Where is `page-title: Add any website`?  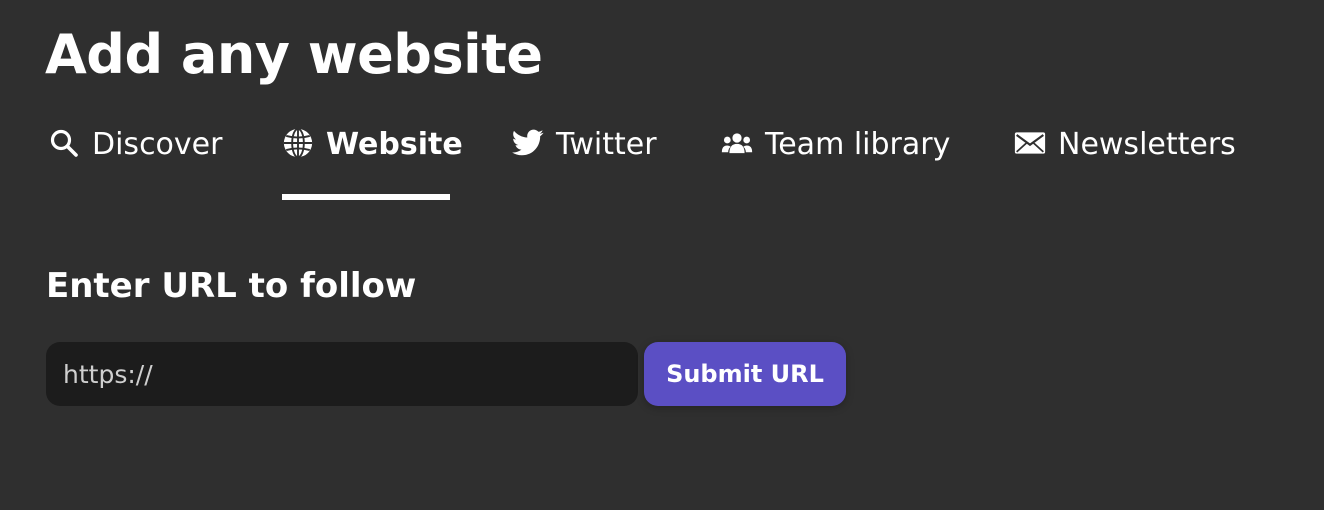
page-title: Add any website is located at coordinates (294, 54).